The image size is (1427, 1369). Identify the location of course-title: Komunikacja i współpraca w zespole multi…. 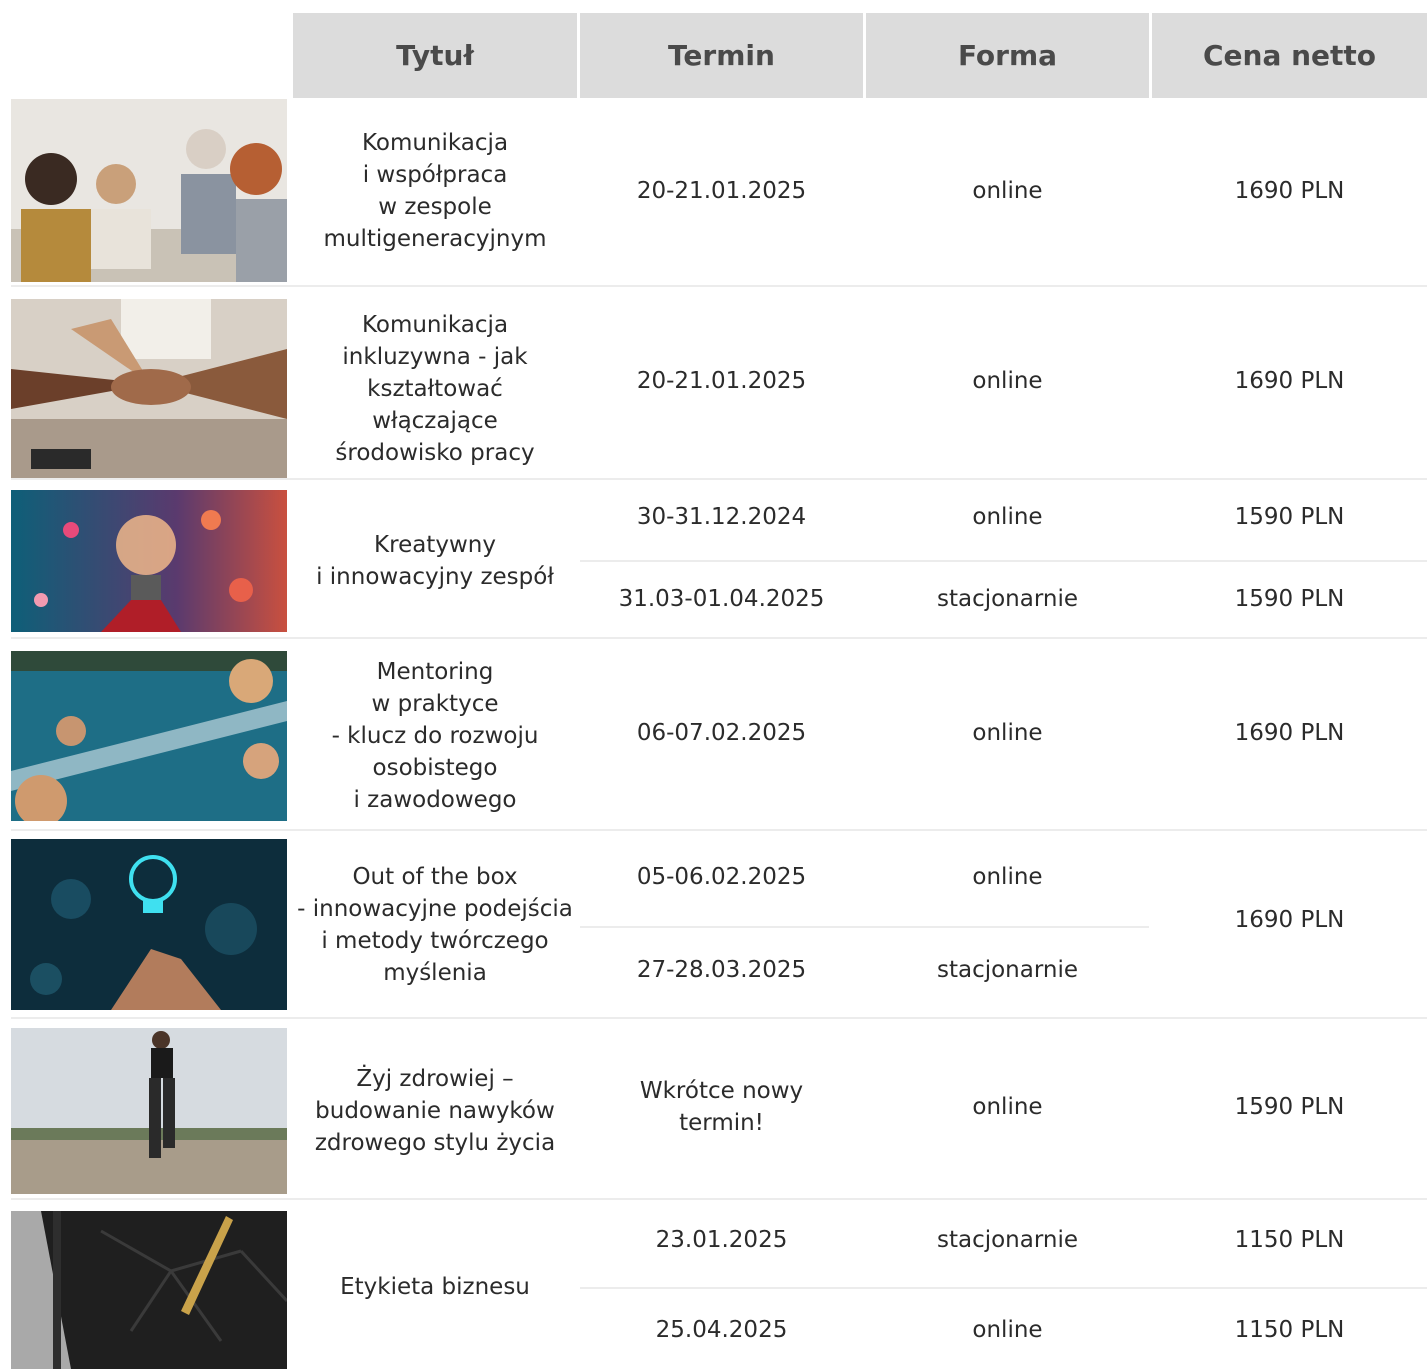
(435, 190).